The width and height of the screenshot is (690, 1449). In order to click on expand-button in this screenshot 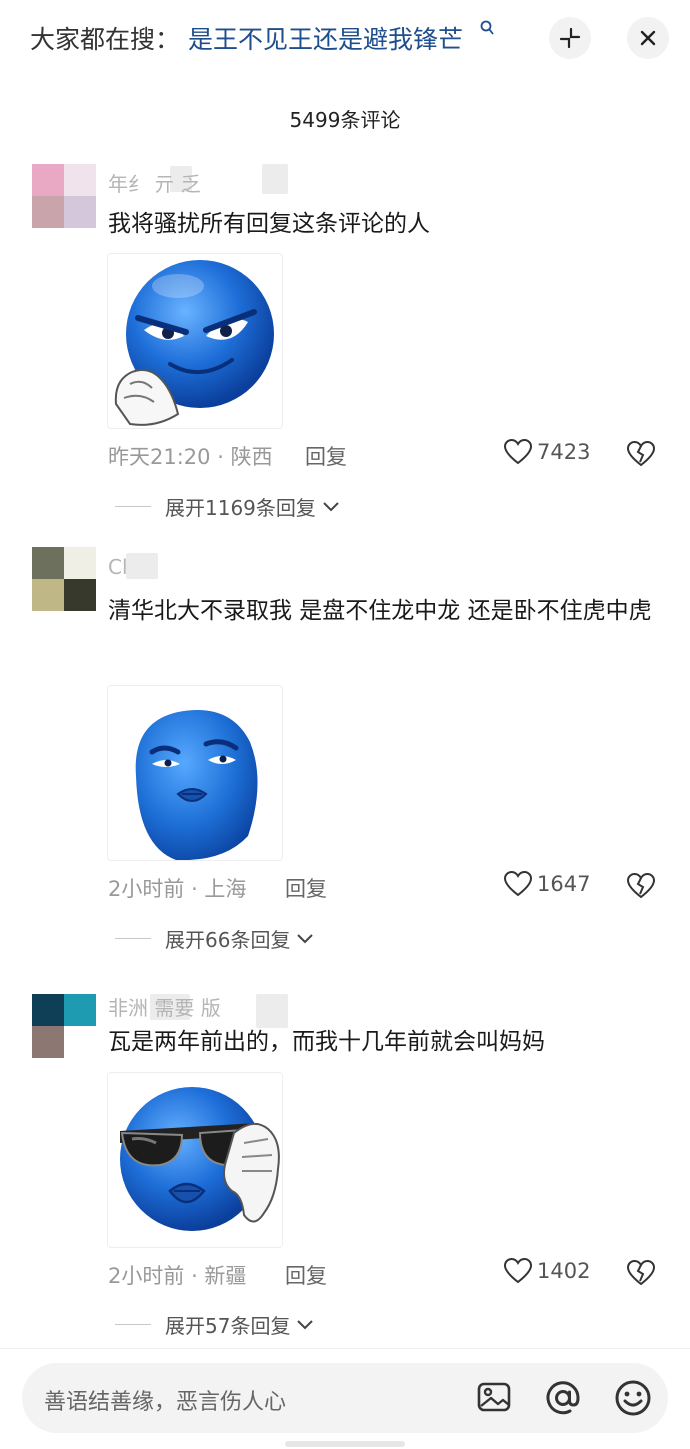, I will do `click(570, 38)`.